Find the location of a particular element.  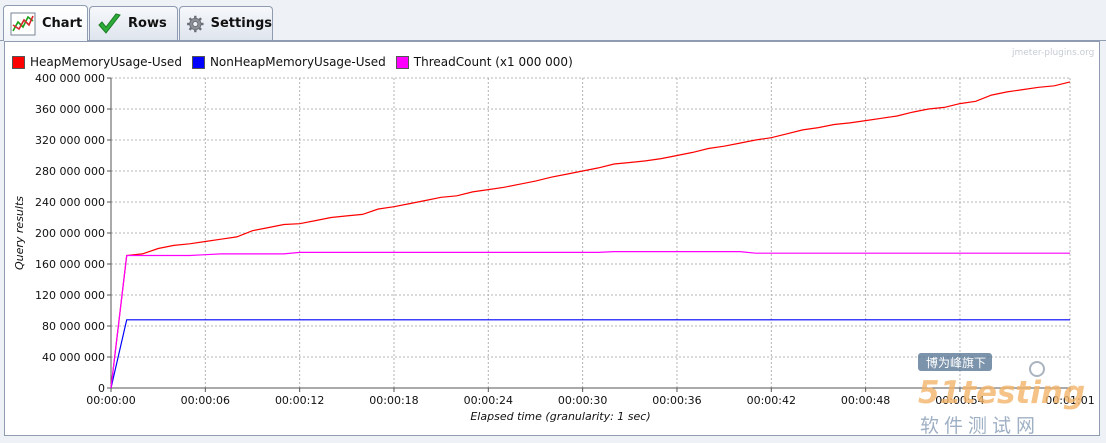

logo-brand: 51testing is located at coordinates (1001, 393).